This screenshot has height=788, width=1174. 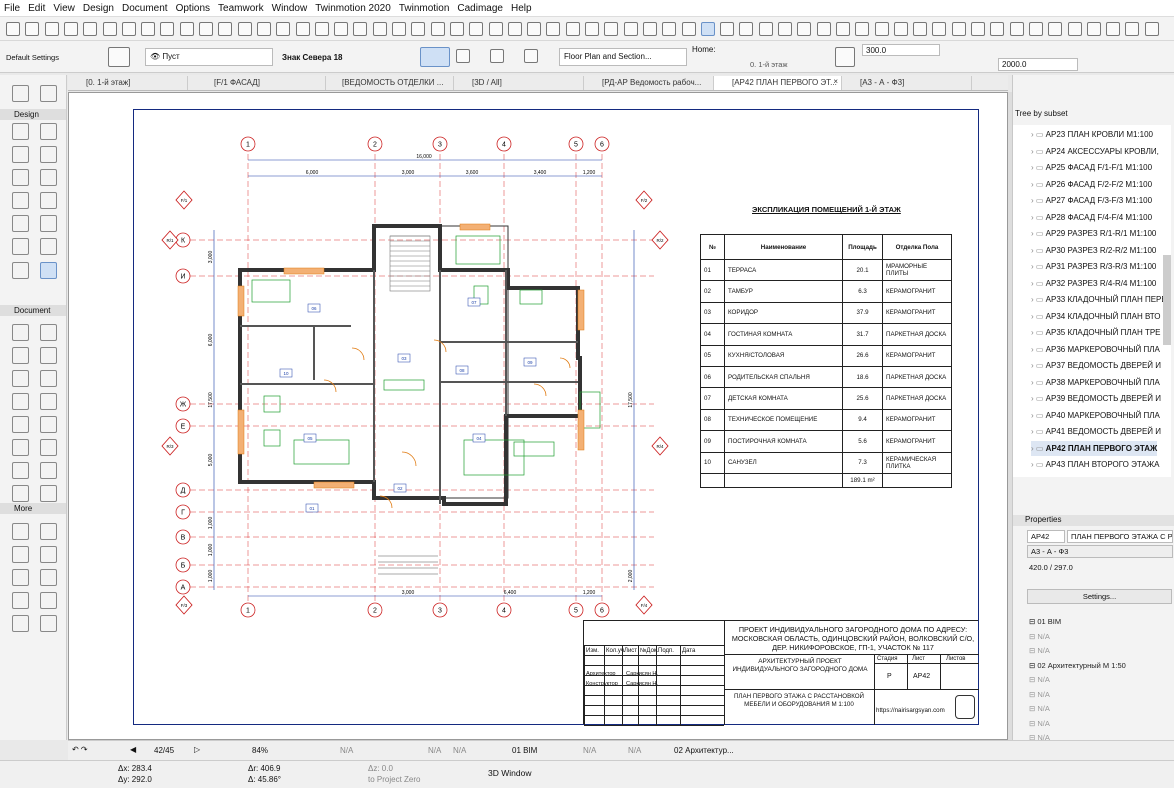 What do you see at coordinates (1091, 184) in the screenshot?
I see `tree-item: › ▭ АР26 ФАСАД F/2-F/2 М1:100` at bounding box center [1091, 184].